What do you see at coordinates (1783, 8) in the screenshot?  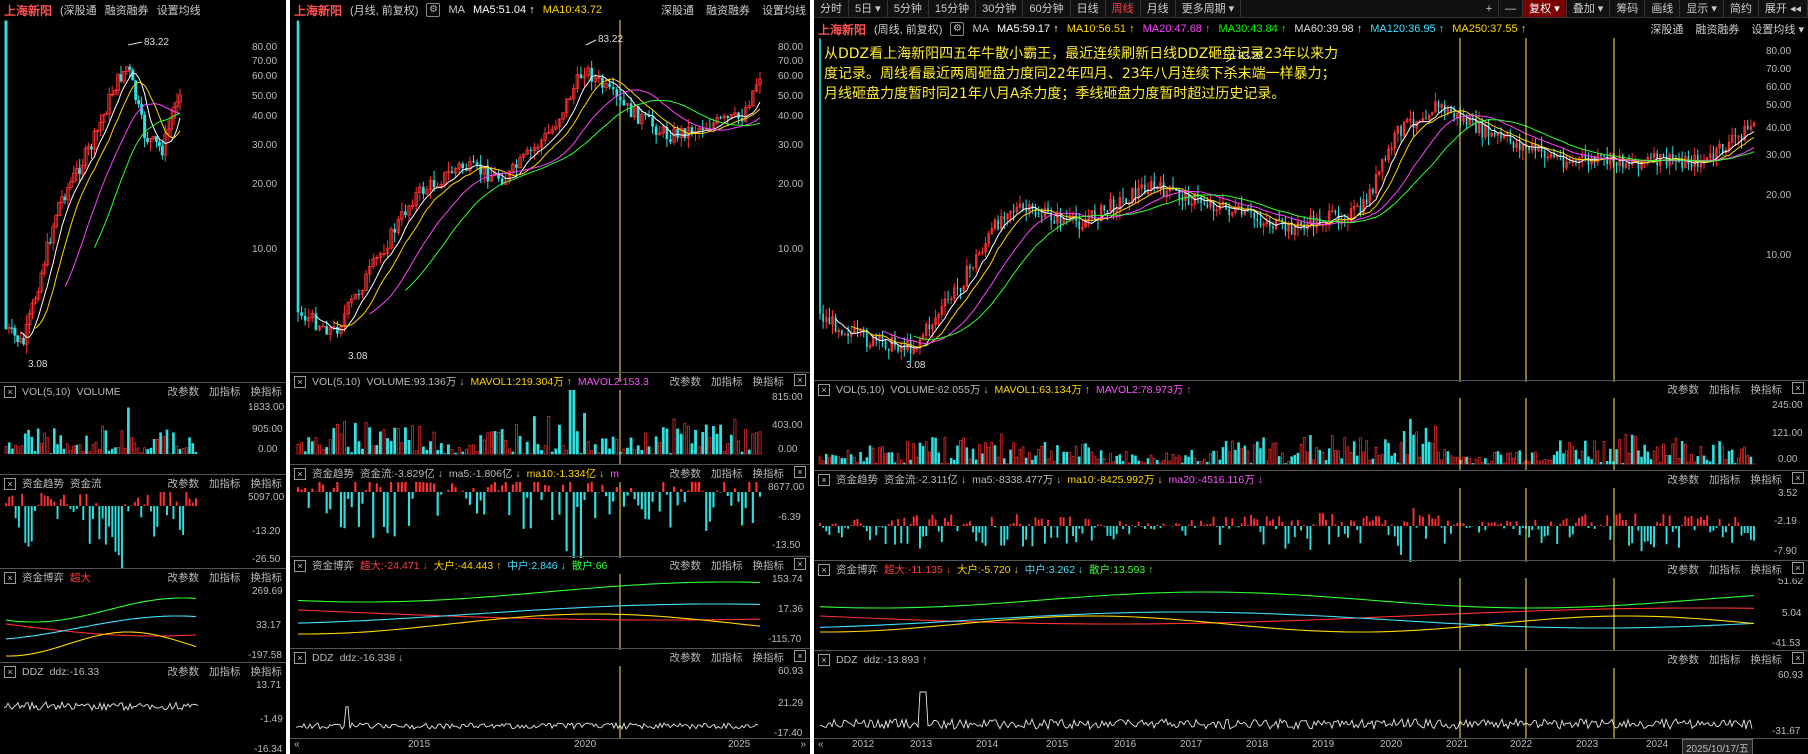 I see `expand-button: 展开 ◂◂` at bounding box center [1783, 8].